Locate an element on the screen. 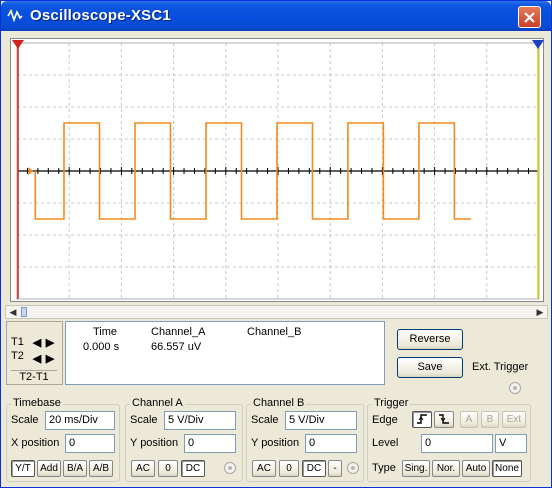 The width and height of the screenshot is (552, 488). channel-a-scale-field: 5 V/Div is located at coordinates (200, 420).